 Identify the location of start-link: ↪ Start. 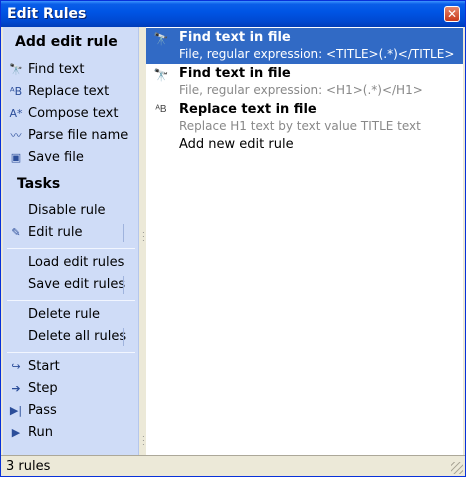
(33, 367).